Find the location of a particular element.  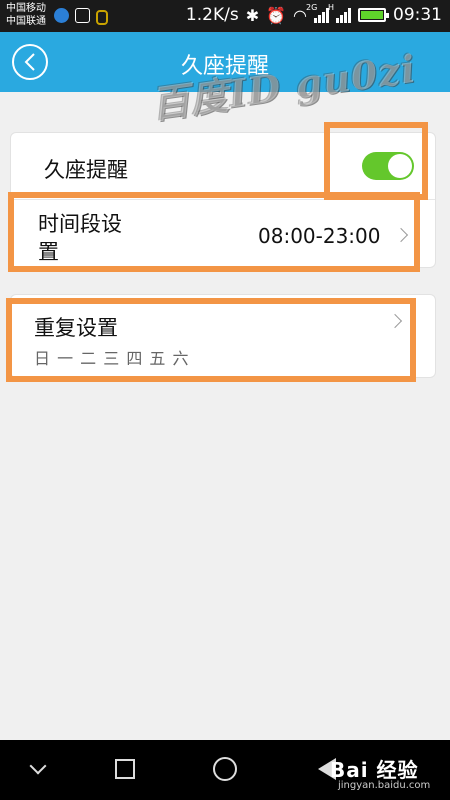

highlight-box-time-period is located at coordinates (214, 232).